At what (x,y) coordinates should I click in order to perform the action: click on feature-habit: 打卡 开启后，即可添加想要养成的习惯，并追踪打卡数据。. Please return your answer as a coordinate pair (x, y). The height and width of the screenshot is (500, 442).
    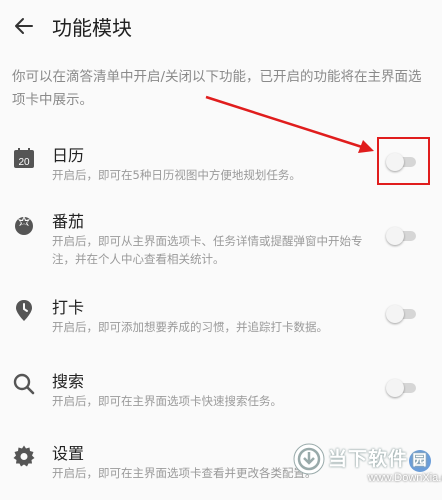
    Looking at the image, I should click on (221, 328).